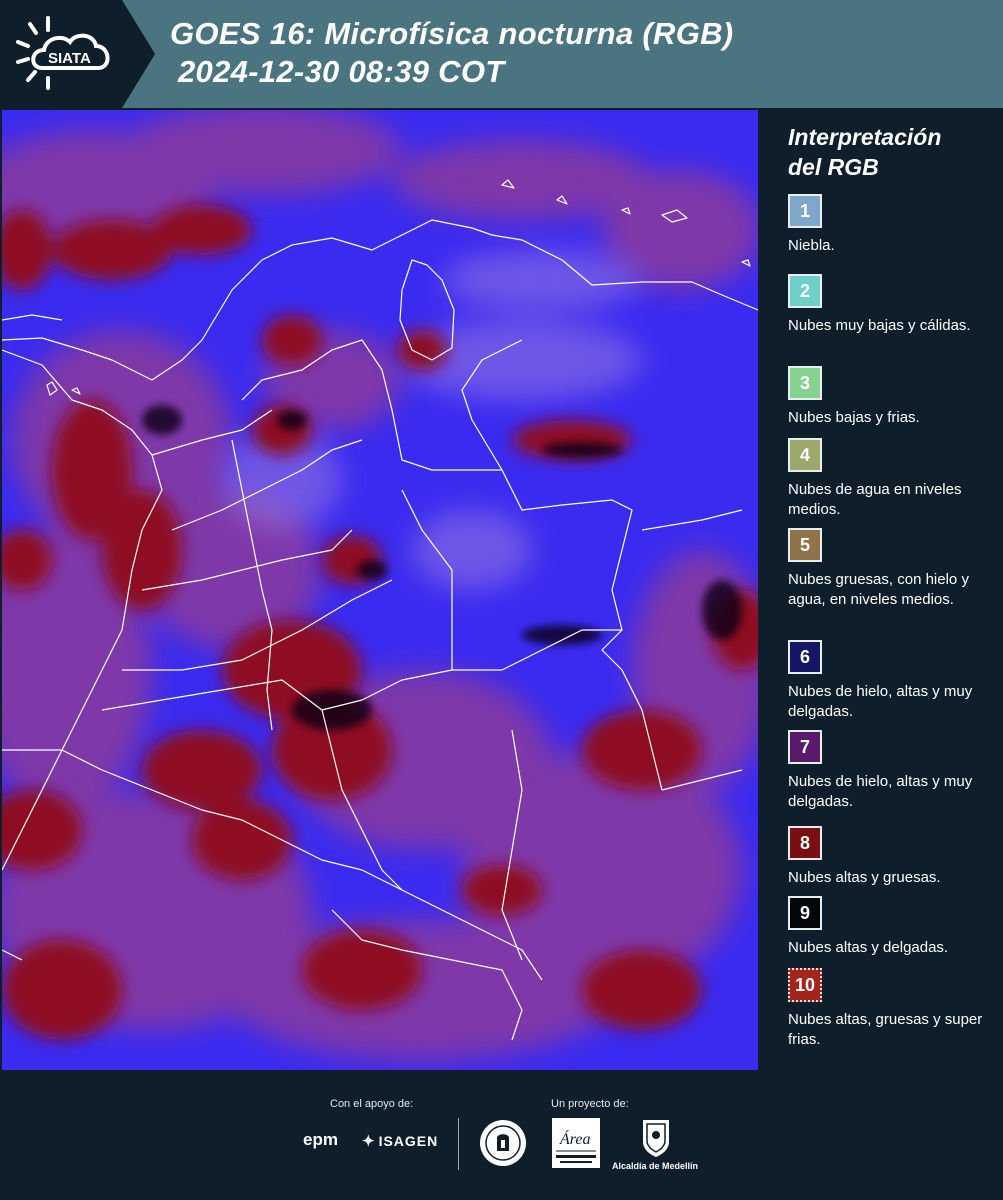 This screenshot has height=1200, width=1003. Describe the element at coordinates (890, 857) in the screenshot. I see `legend-item-8: 8 Nubes altas y gruesas.` at that location.